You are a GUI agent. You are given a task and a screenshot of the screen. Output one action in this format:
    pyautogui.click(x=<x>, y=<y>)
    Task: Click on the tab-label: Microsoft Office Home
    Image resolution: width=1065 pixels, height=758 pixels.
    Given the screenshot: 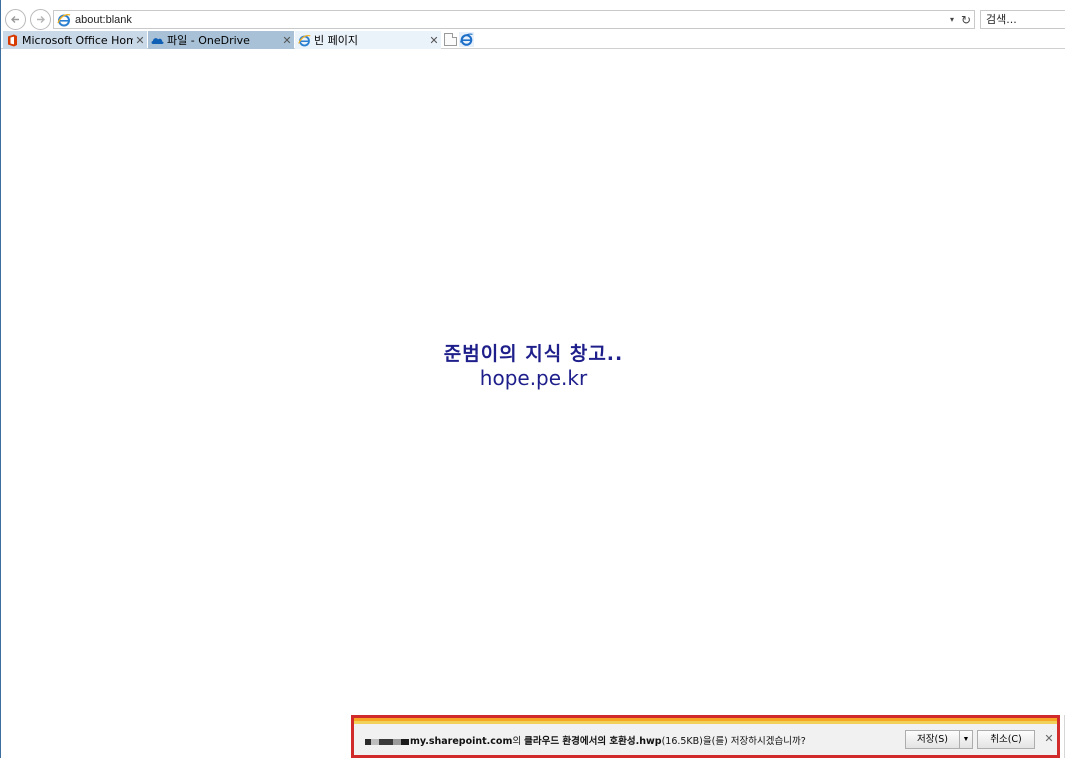 What is the action you would take?
    pyautogui.click(x=77, y=40)
    